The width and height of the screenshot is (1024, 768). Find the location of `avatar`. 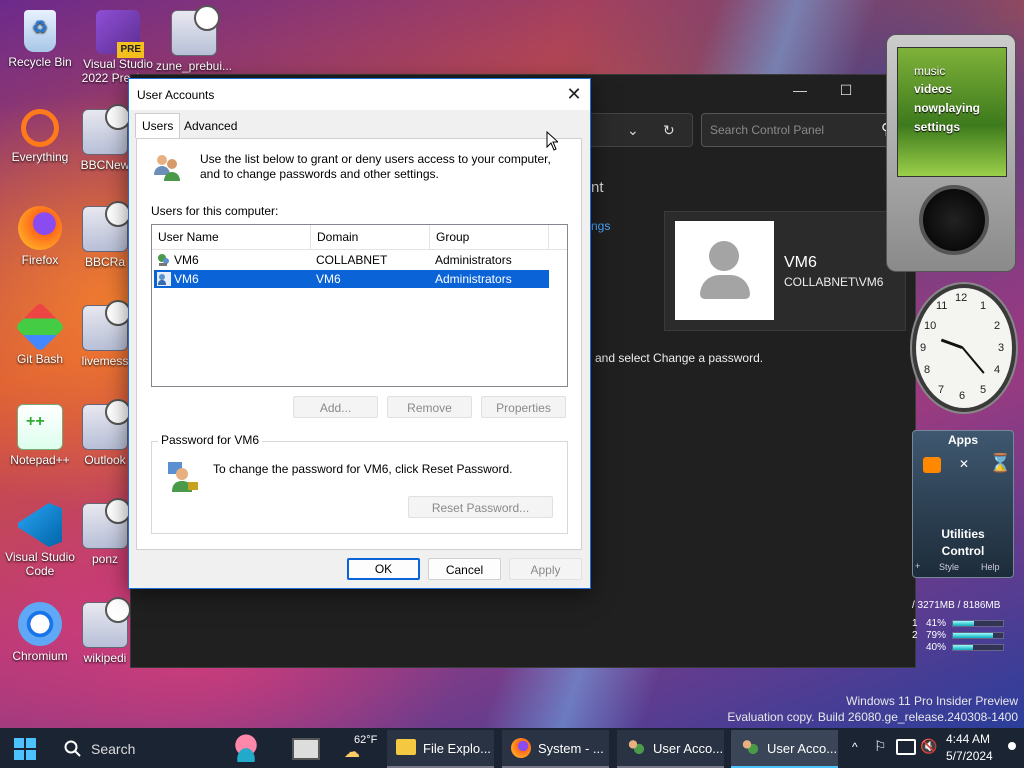

avatar is located at coordinates (724, 270).